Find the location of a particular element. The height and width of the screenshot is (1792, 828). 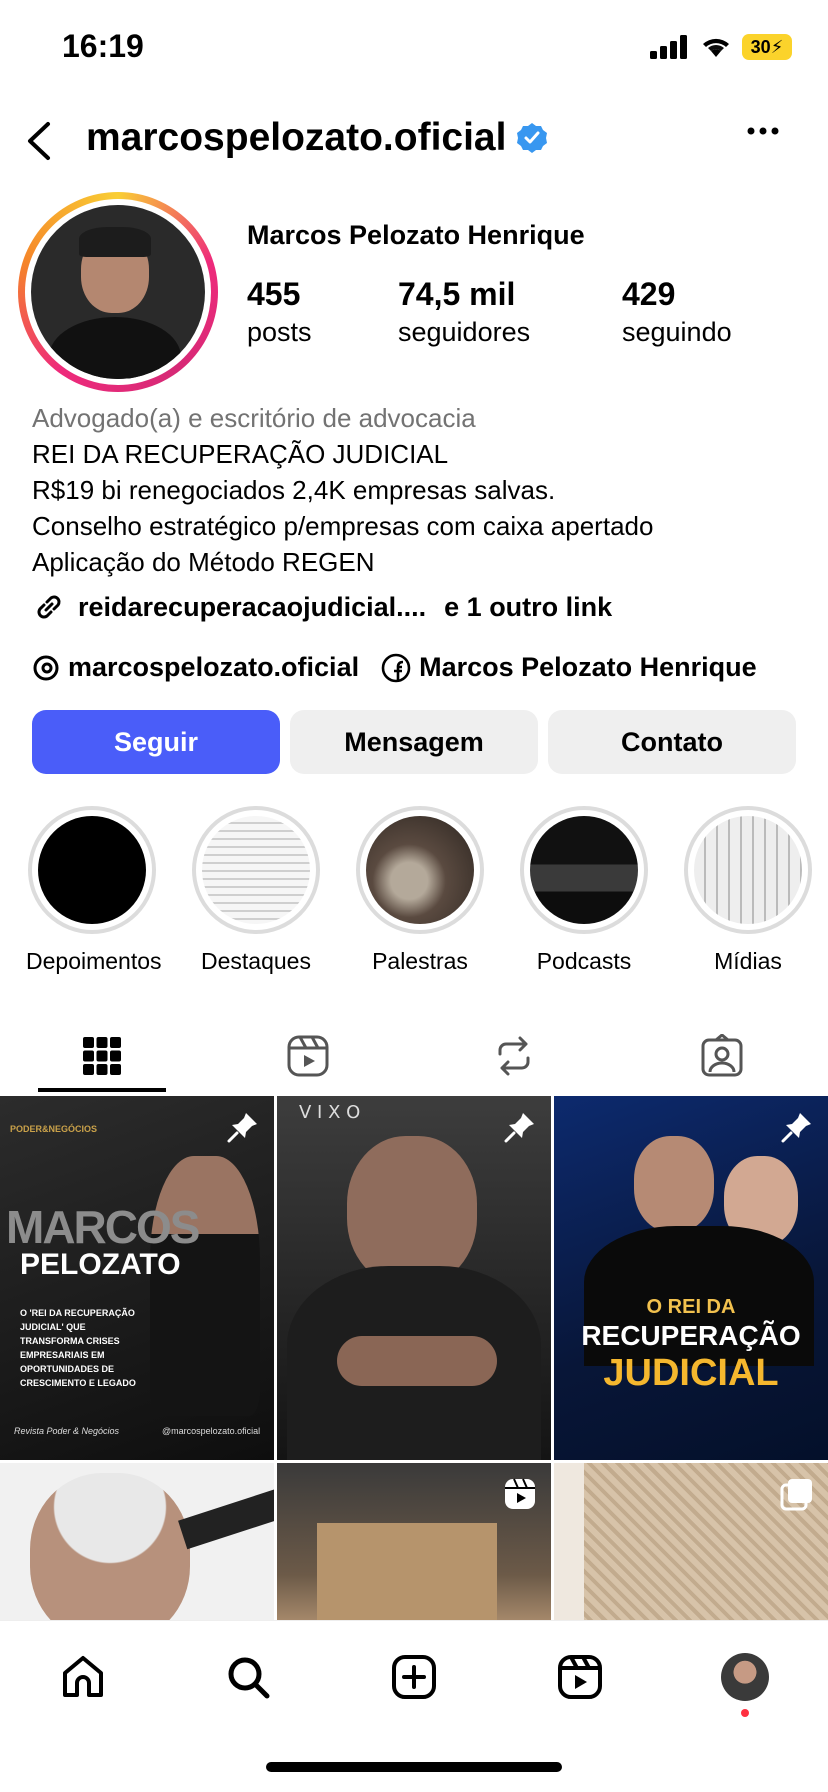

tagged-icon is located at coordinates (722, 1055).